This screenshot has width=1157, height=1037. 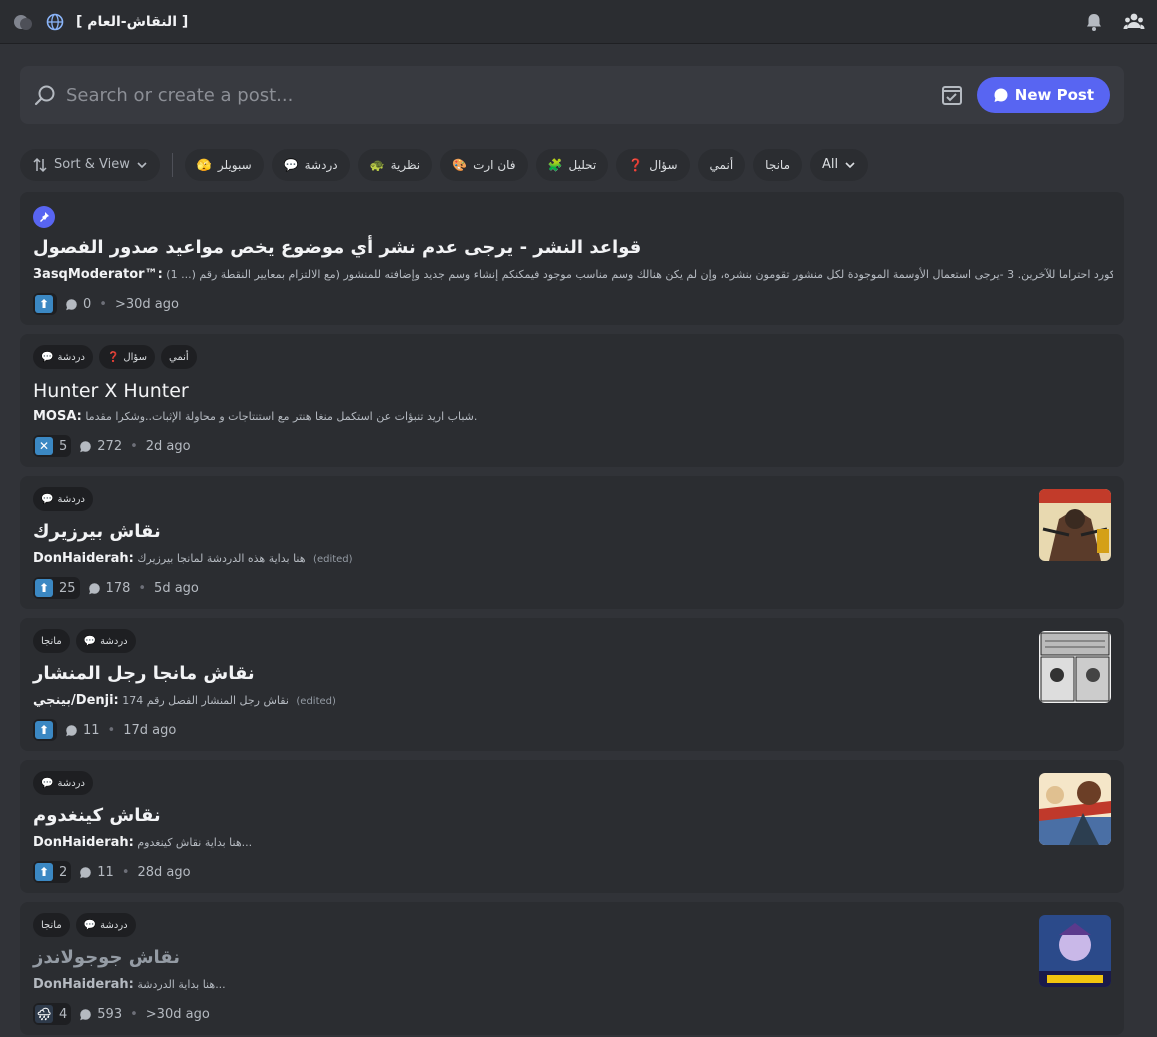 What do you see at coordinates (45, 95) in the screenshot?
I see `search-icon` at bounding box center [45, 95].